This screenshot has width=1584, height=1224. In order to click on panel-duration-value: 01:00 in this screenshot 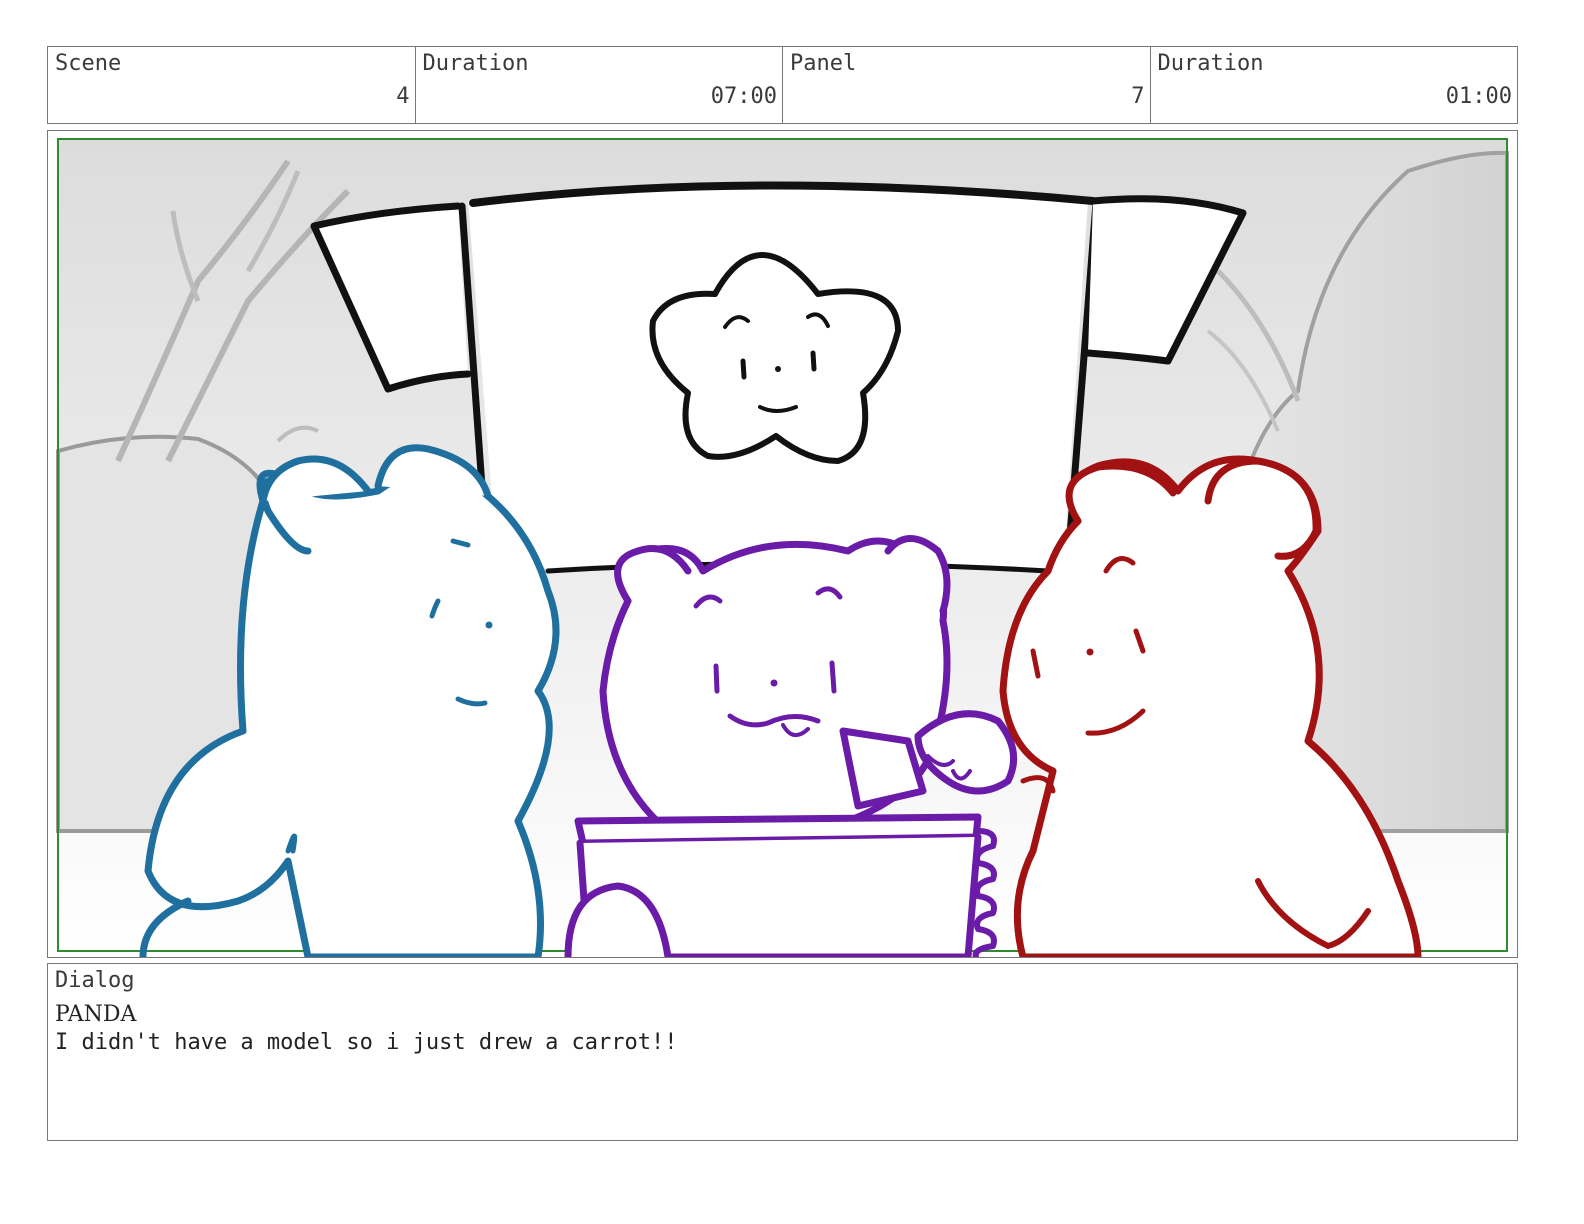, I will do `click(1478, 96)`.